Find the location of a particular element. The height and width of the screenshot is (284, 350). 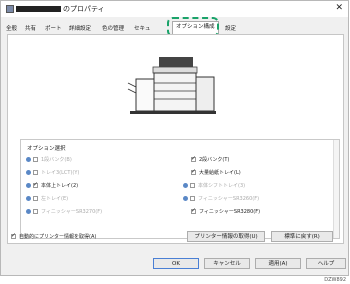

tab-color-management: 色の管理 is located at coordinates (113, 28).